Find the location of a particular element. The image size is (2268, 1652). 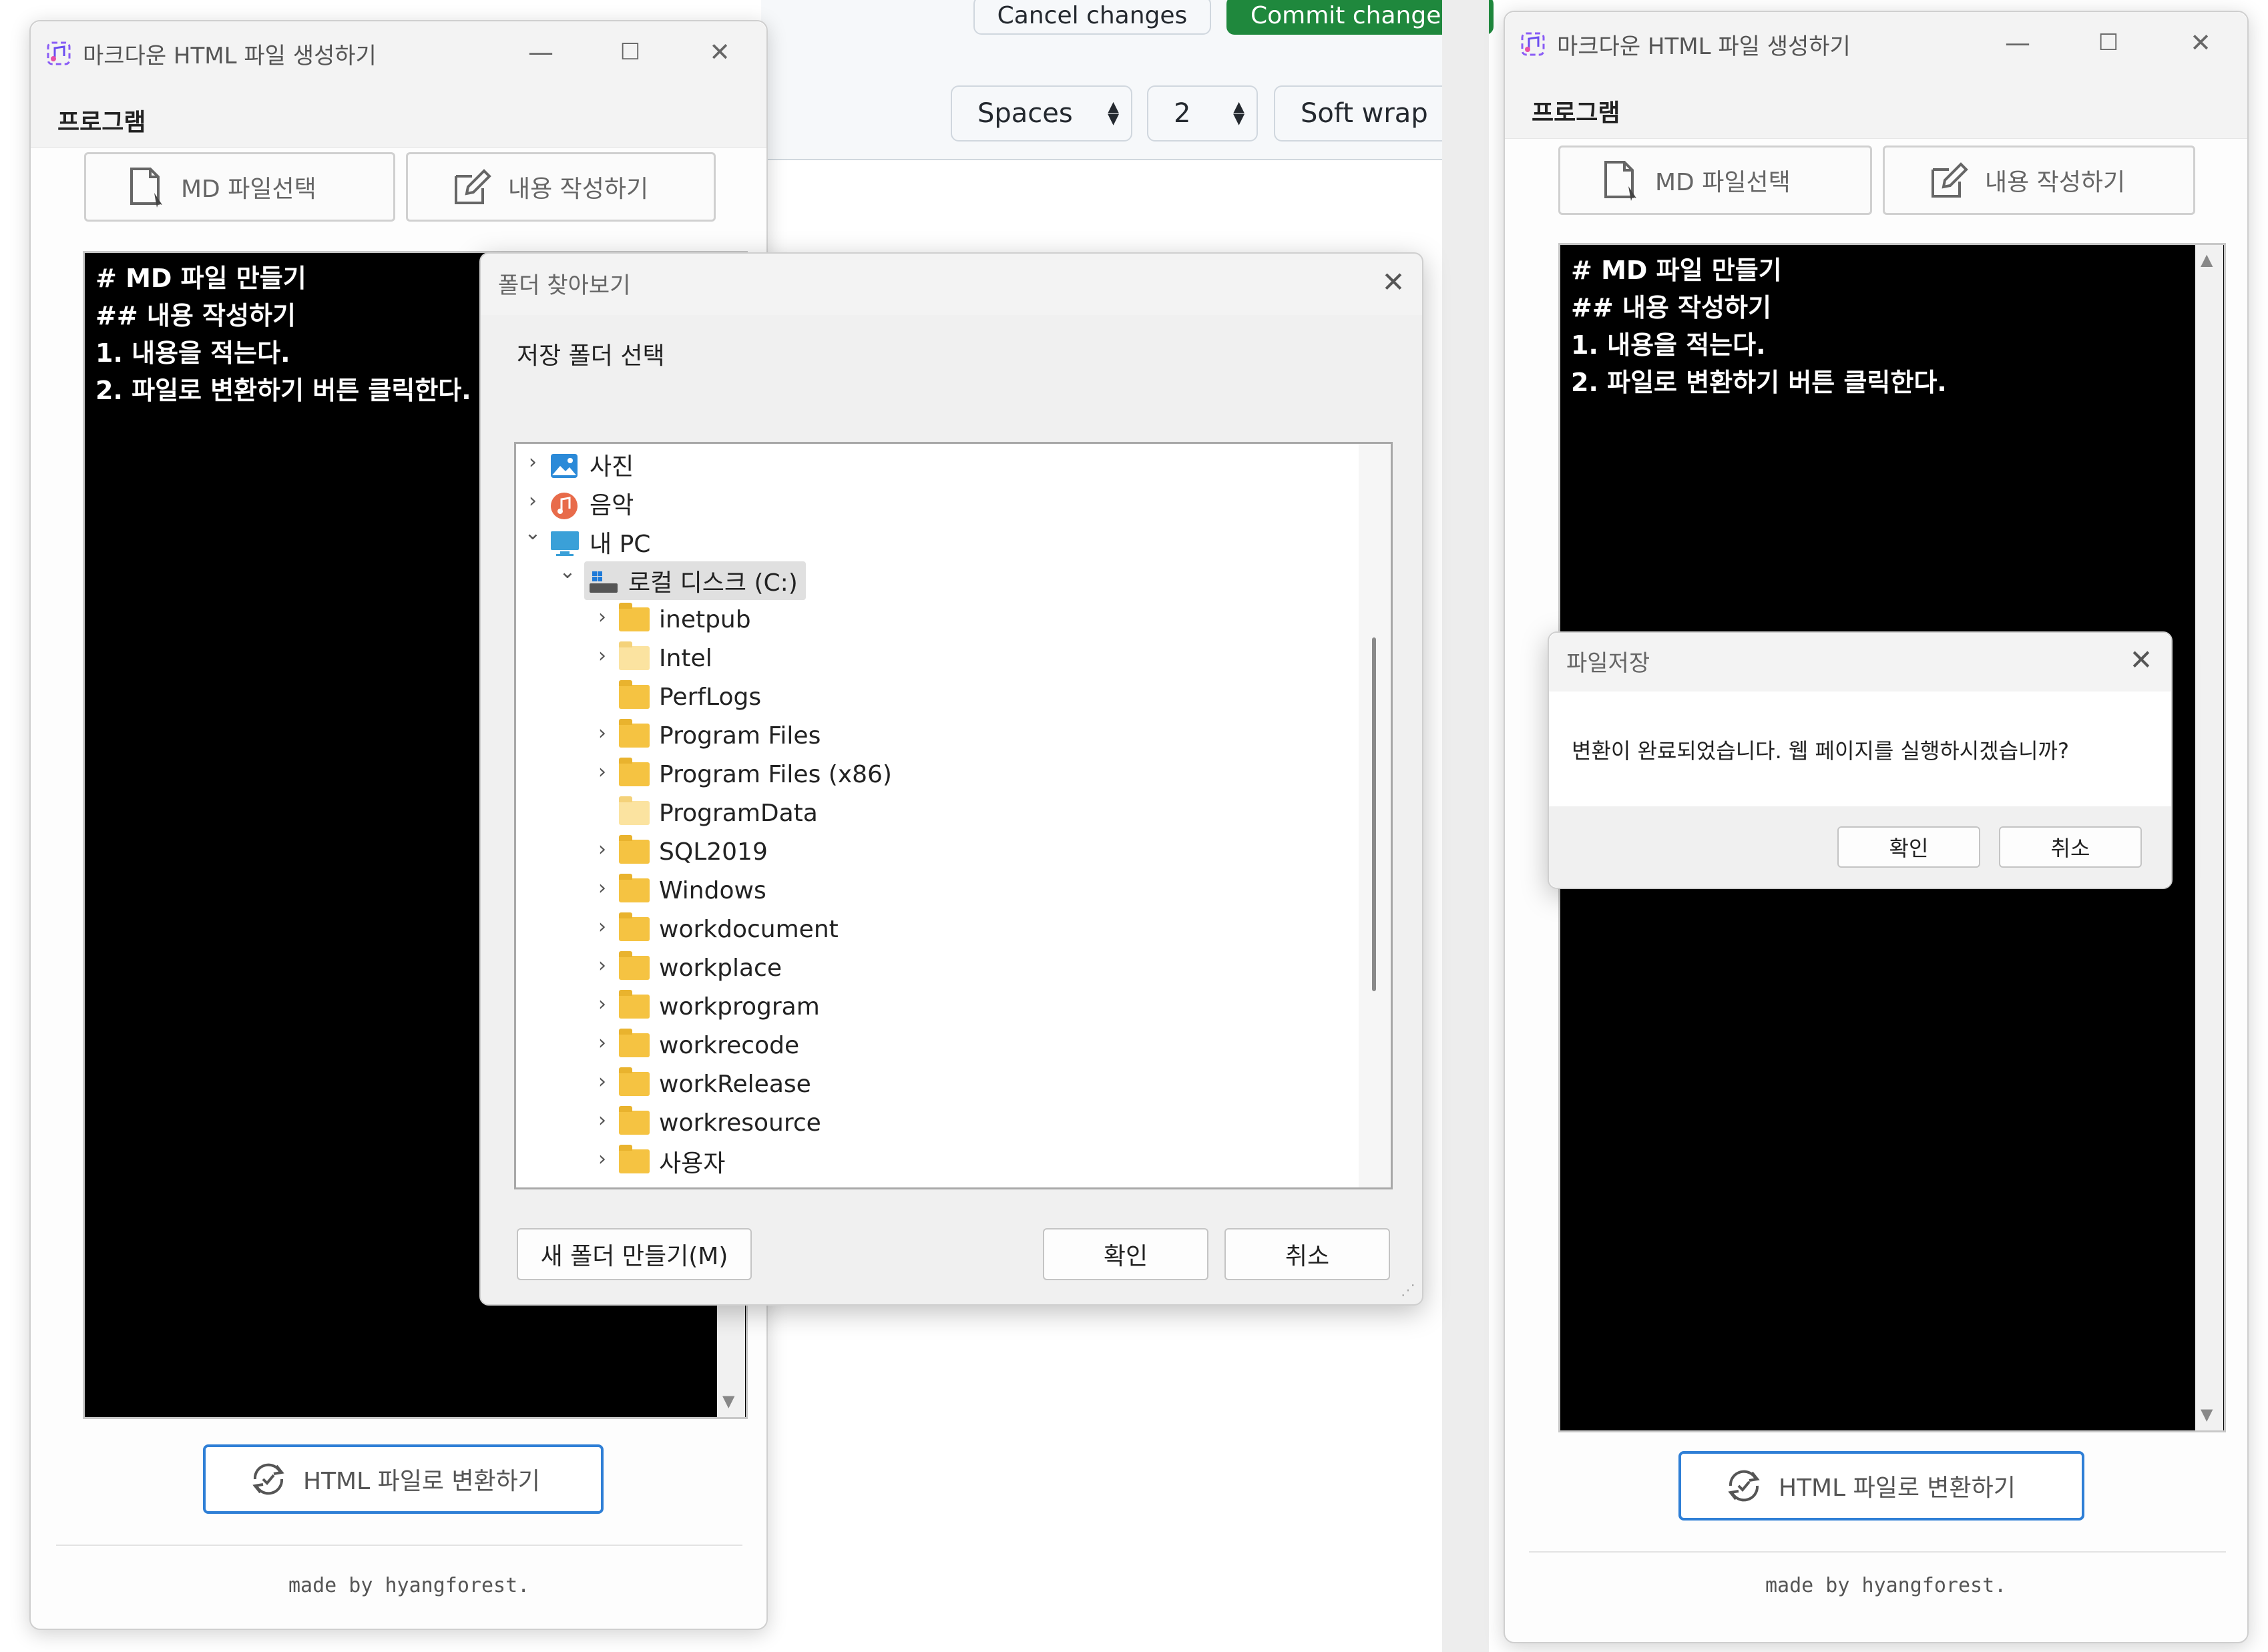

tree-item-label: inetpub is located at coordinates (705, 619).